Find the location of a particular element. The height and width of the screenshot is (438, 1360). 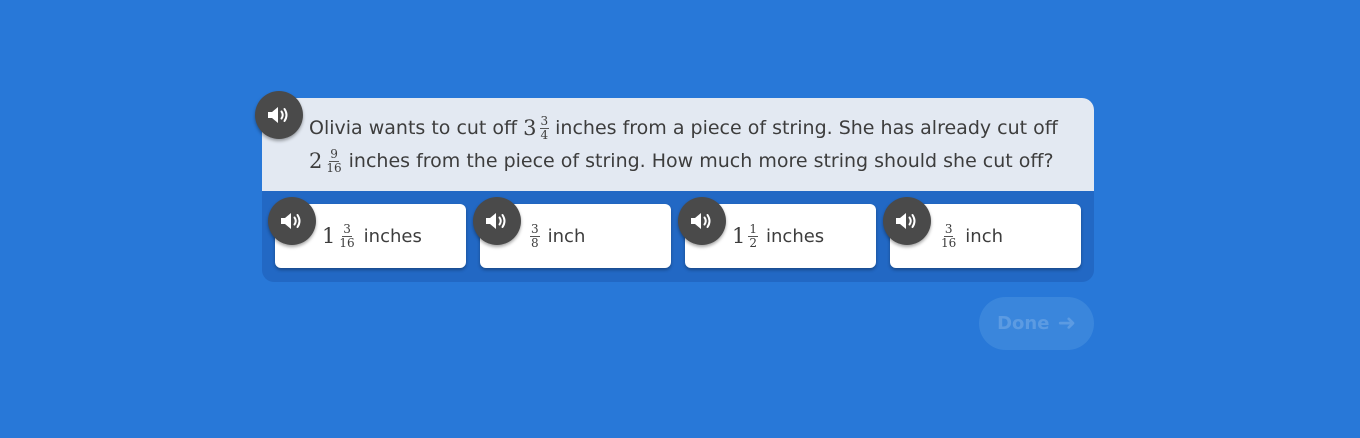

answer-label: 3 16 inch is located at coordinates (970, 236).